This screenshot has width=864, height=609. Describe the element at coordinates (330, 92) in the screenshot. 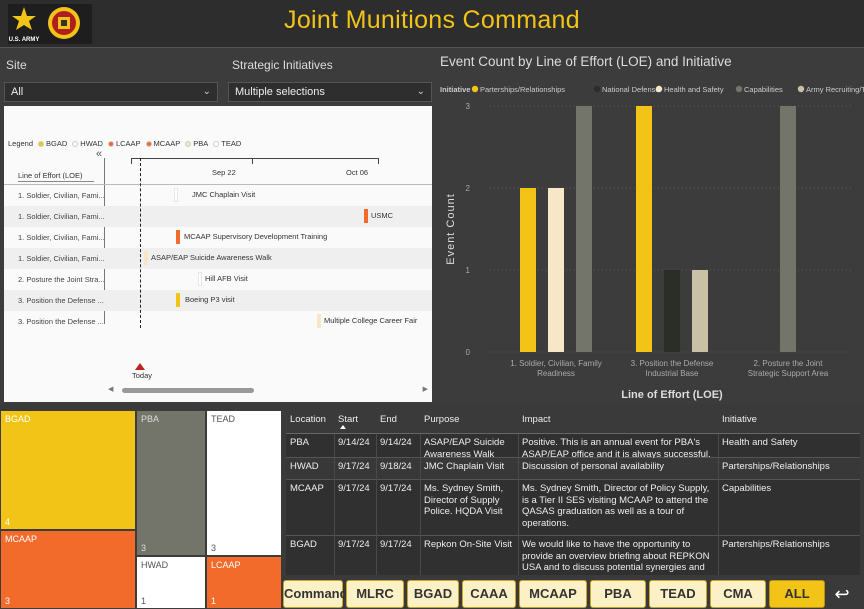

I see `initiatives-dropdown: Multiple selections ⌄` at that location.